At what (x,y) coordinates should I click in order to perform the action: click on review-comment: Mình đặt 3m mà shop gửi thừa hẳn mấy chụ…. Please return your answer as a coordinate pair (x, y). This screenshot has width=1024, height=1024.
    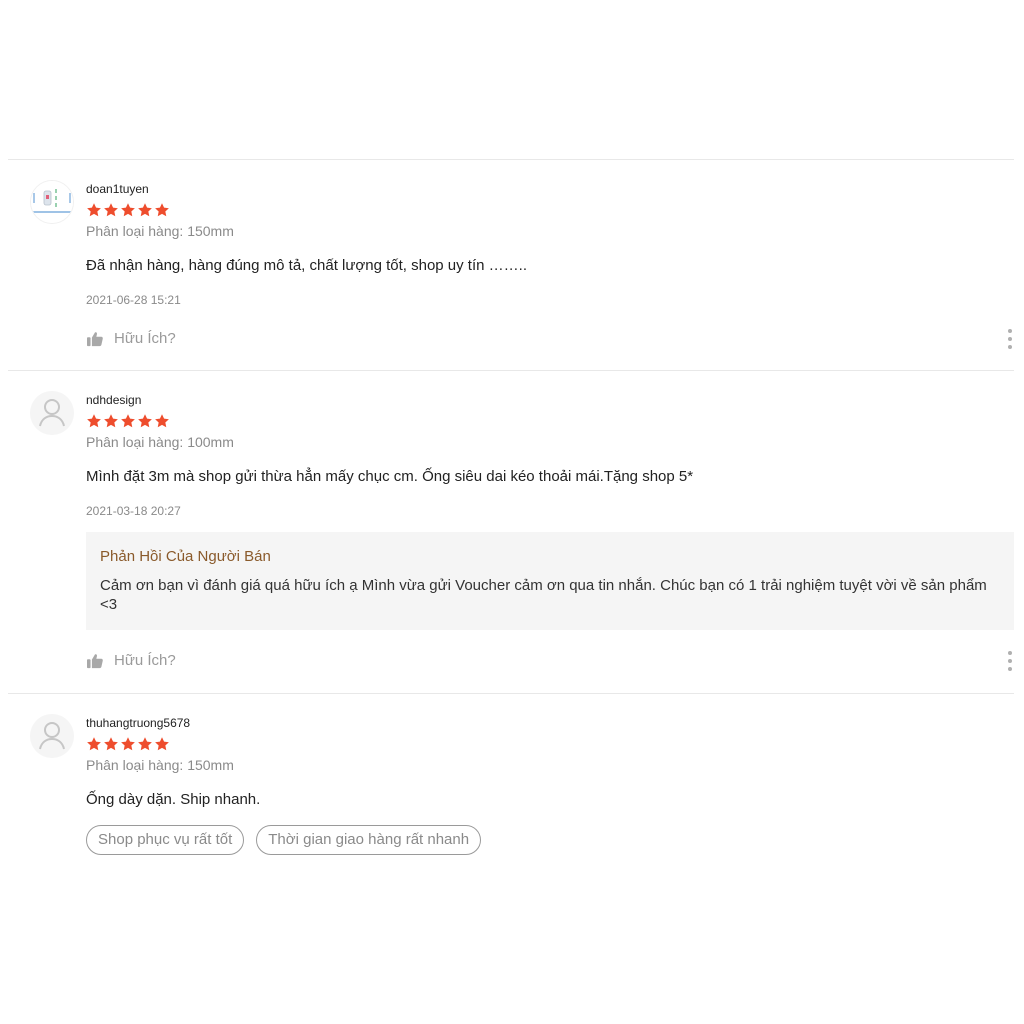
    Looking at the image, I should click on (390, 476).